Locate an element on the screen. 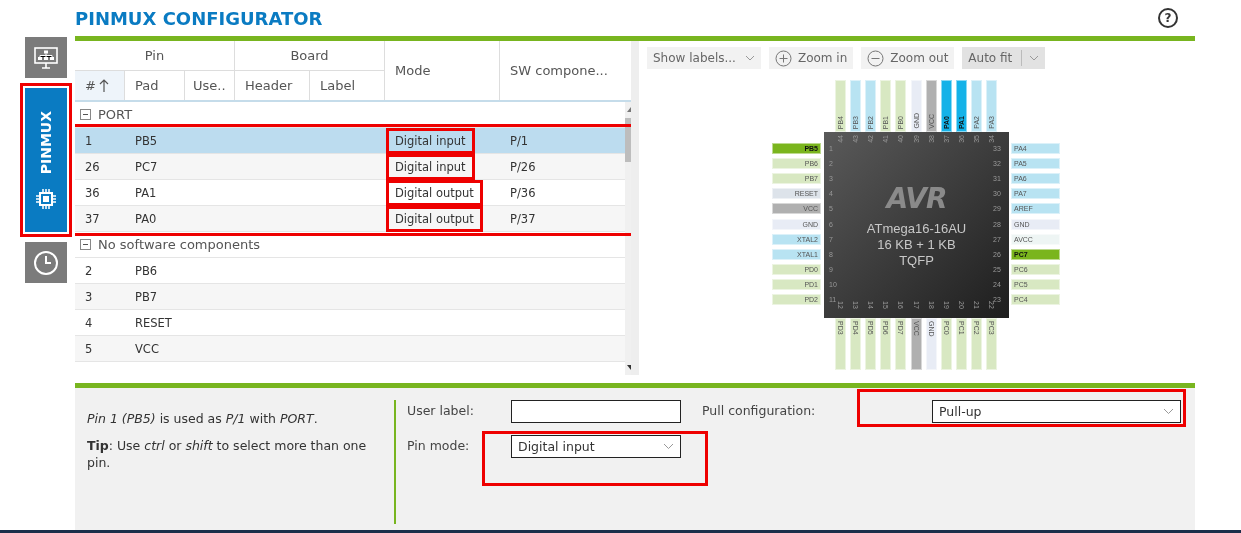  help-icon: ? is located at coordinates (1168, 18).